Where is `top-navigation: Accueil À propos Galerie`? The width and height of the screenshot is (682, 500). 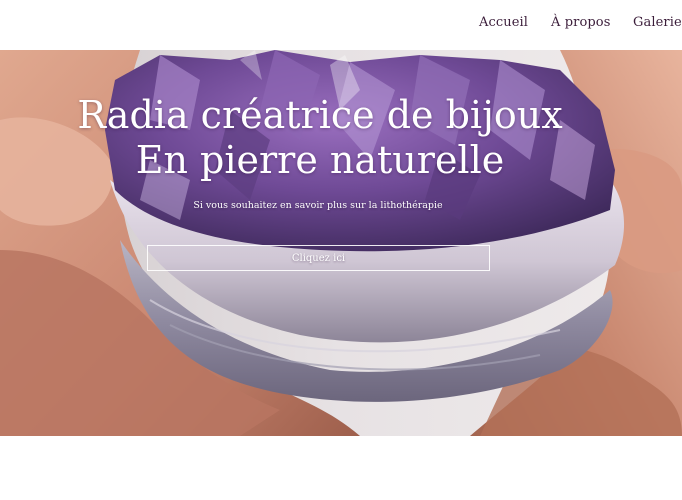
top-navigation: Accueil À propos Galerie is located at coordinates (341, 25).